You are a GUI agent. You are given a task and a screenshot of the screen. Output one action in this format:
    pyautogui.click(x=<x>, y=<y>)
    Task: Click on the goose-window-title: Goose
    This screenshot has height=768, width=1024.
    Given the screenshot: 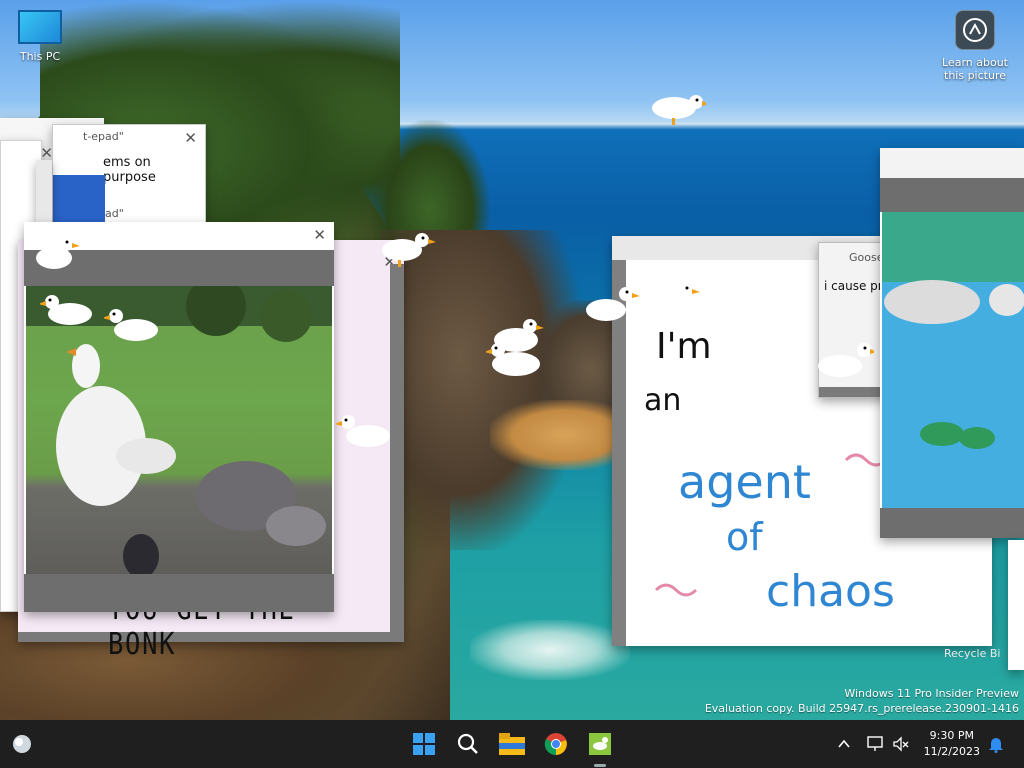 What is the action you would take?
    pyautogui.click(x=866, y=257)
    